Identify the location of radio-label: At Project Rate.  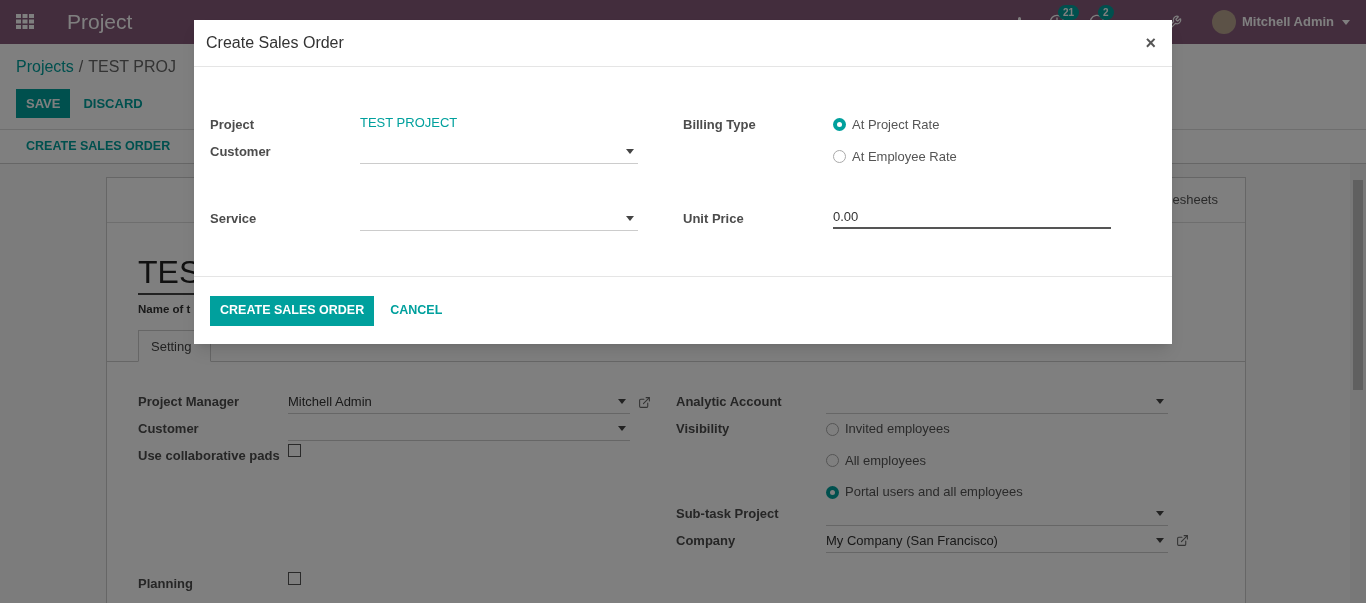
(896, 125).